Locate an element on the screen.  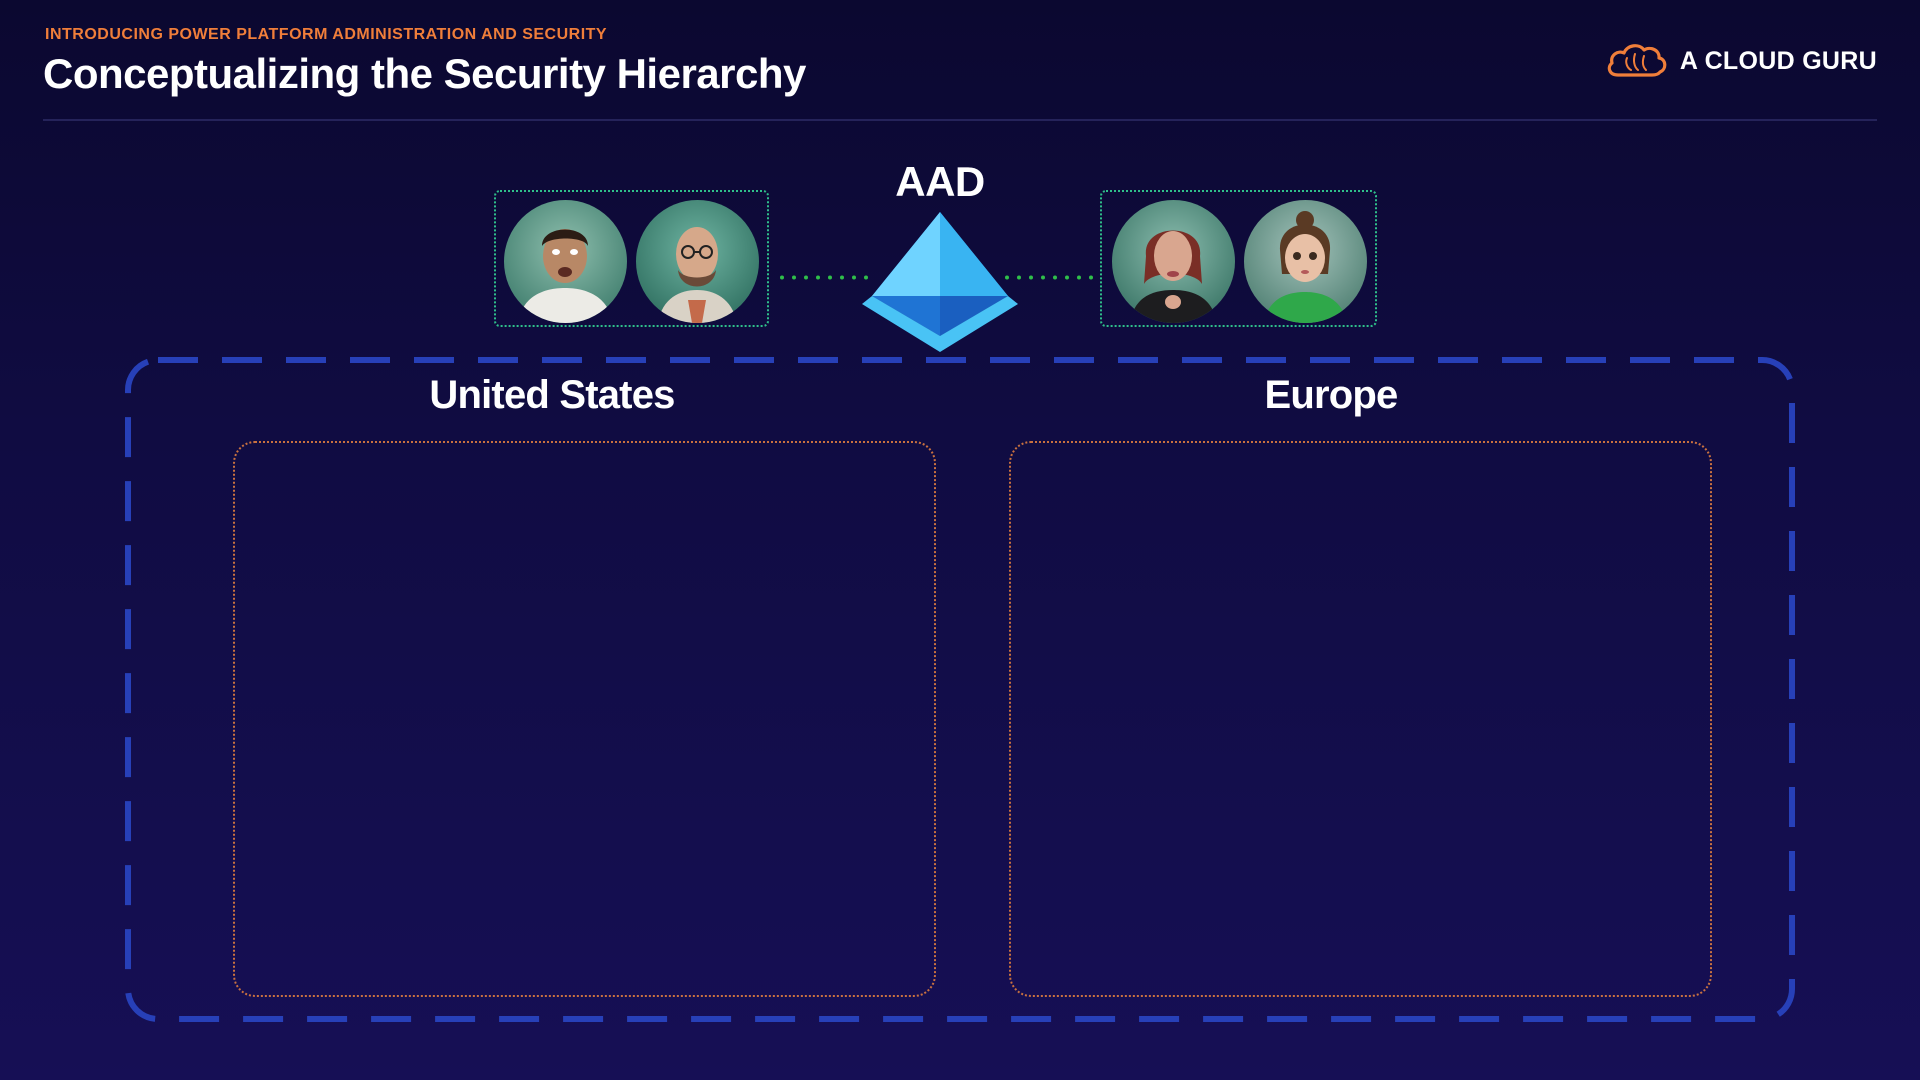
aad-label: AAD is located at coordinates (940, 181).